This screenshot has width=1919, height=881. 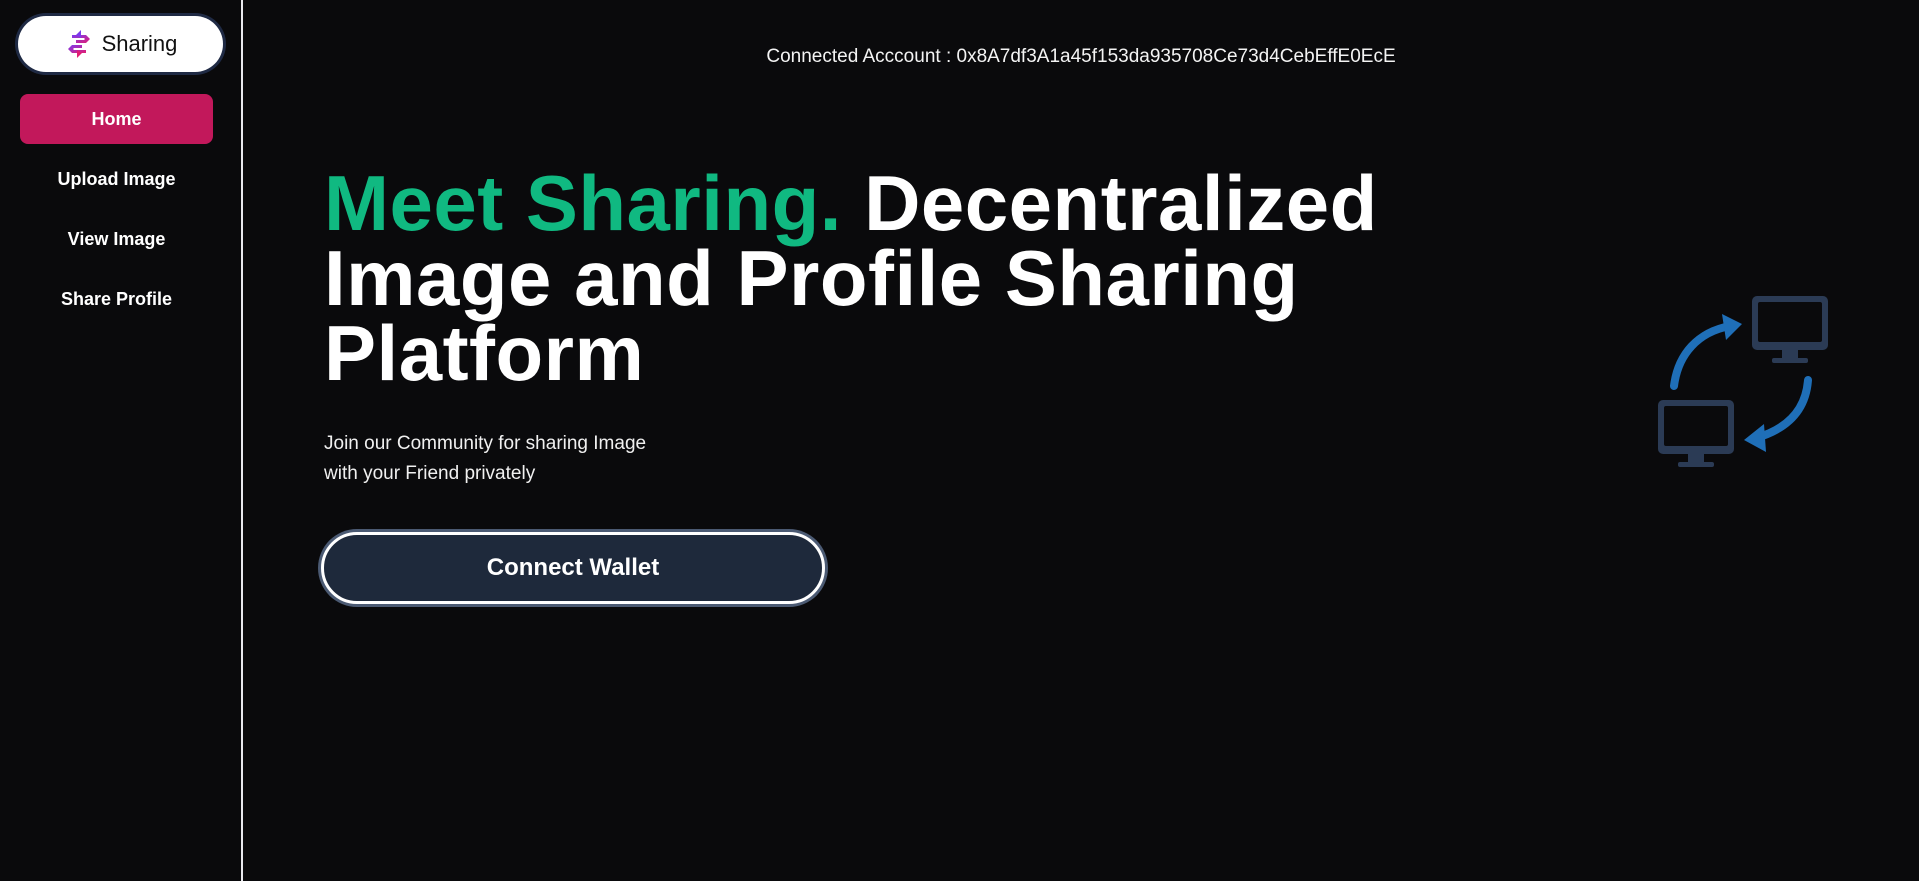 What do you see at coordinates (116, 239) in the screenshot?
I see `sidebar-item-view-image: View Image` at bounding box center [116, 239].